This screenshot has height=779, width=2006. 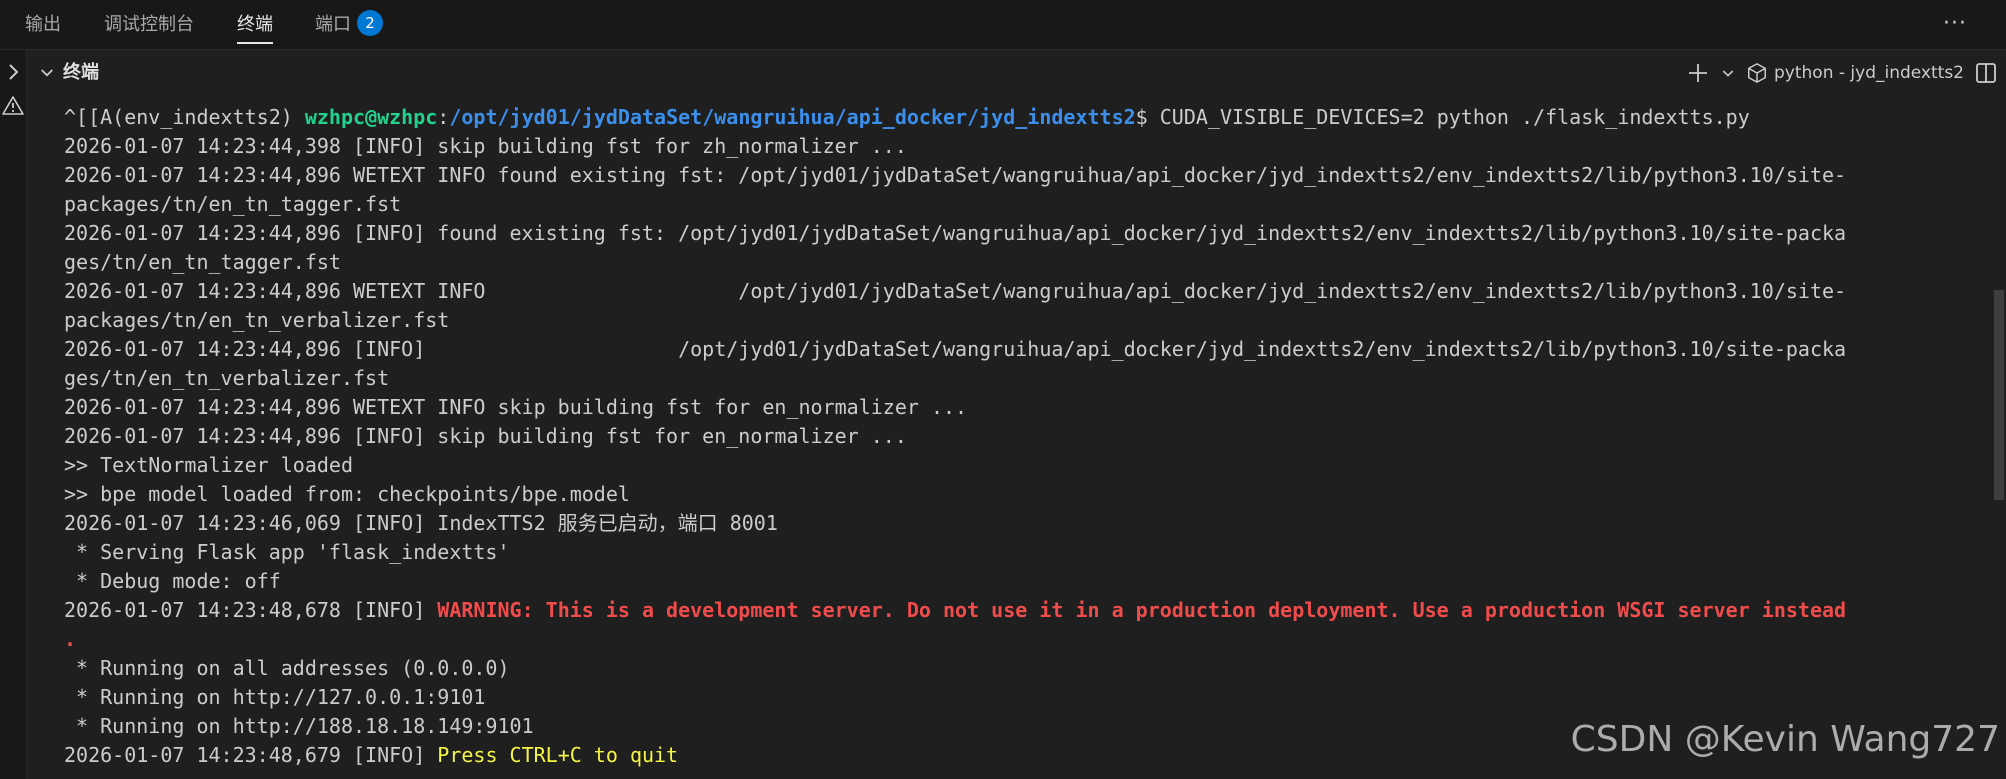 What do you see at coordinates (333, 24) in the screenshot?
I see `tab-ports-label: 端口` at bounding box center [333, 24].